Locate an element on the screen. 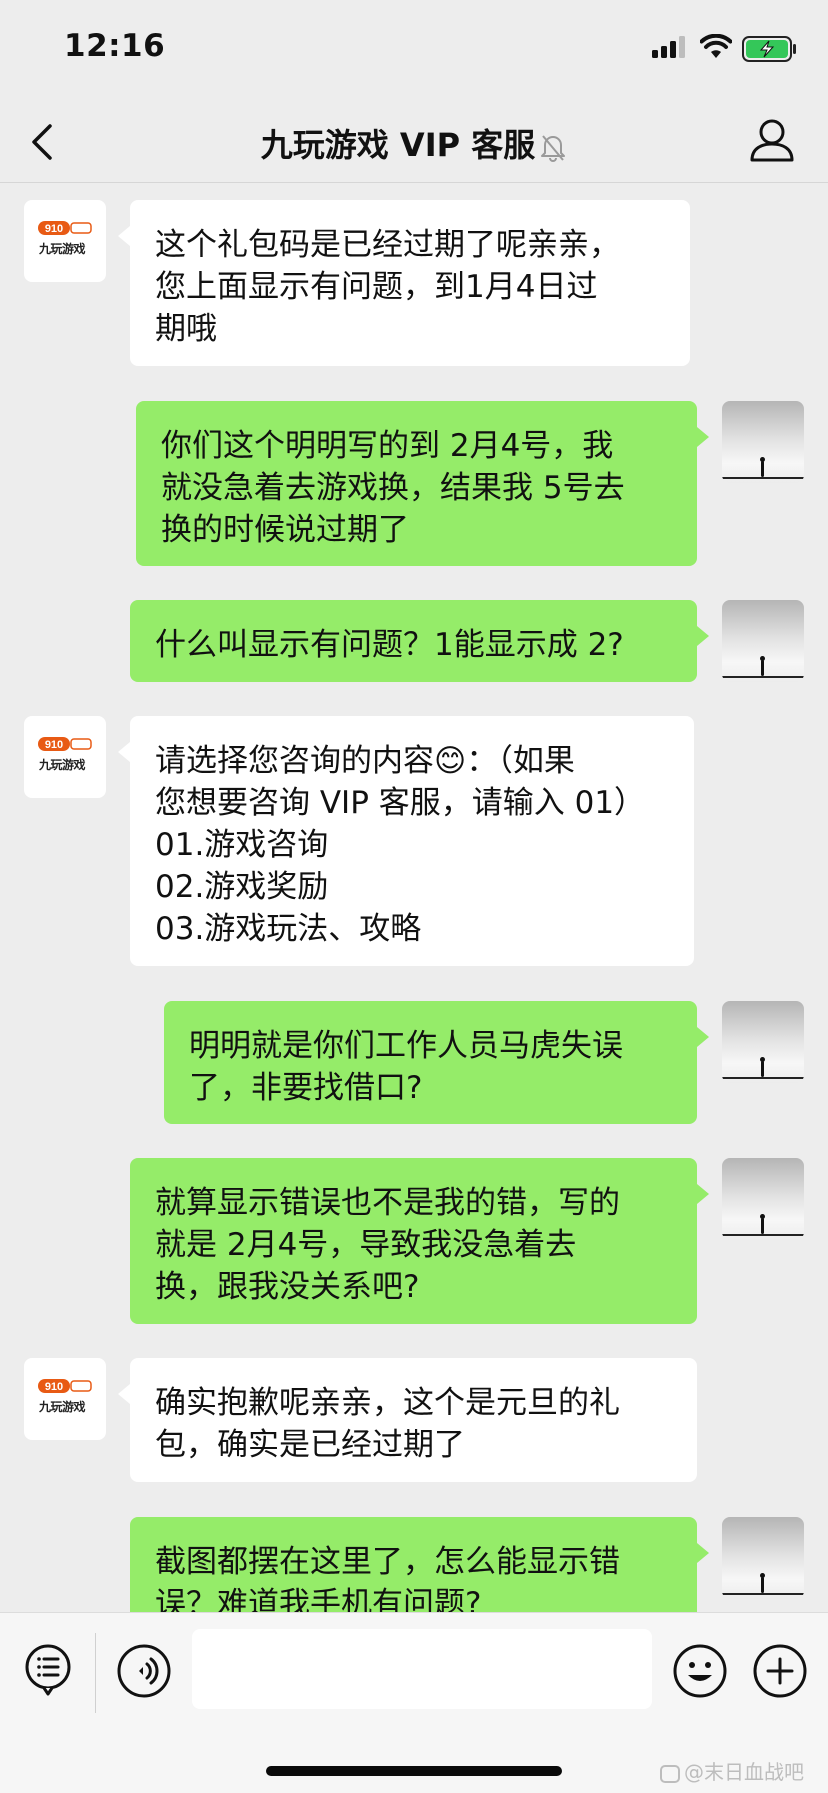 This screenshot has width=828, height=1793. person-icon is located at coordinates (772, 141).